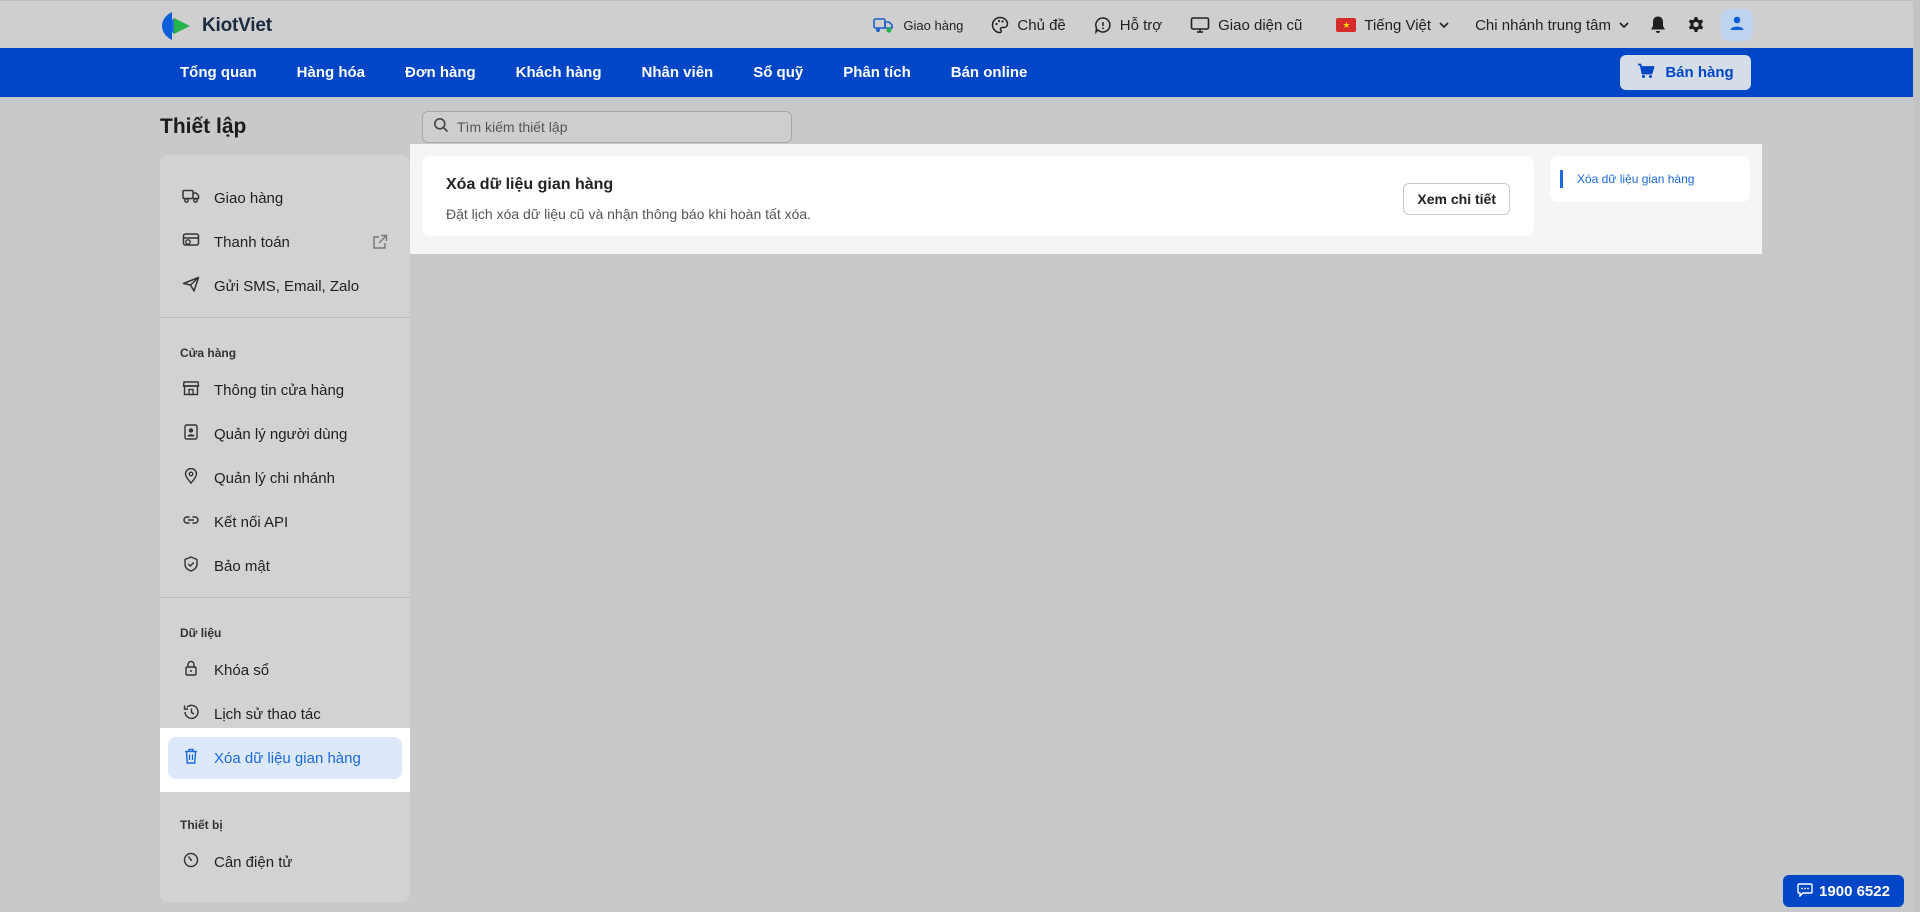 This screenshot has width=1920, height=912. I want to click on scale-gauge-icon, so click(191, 862).